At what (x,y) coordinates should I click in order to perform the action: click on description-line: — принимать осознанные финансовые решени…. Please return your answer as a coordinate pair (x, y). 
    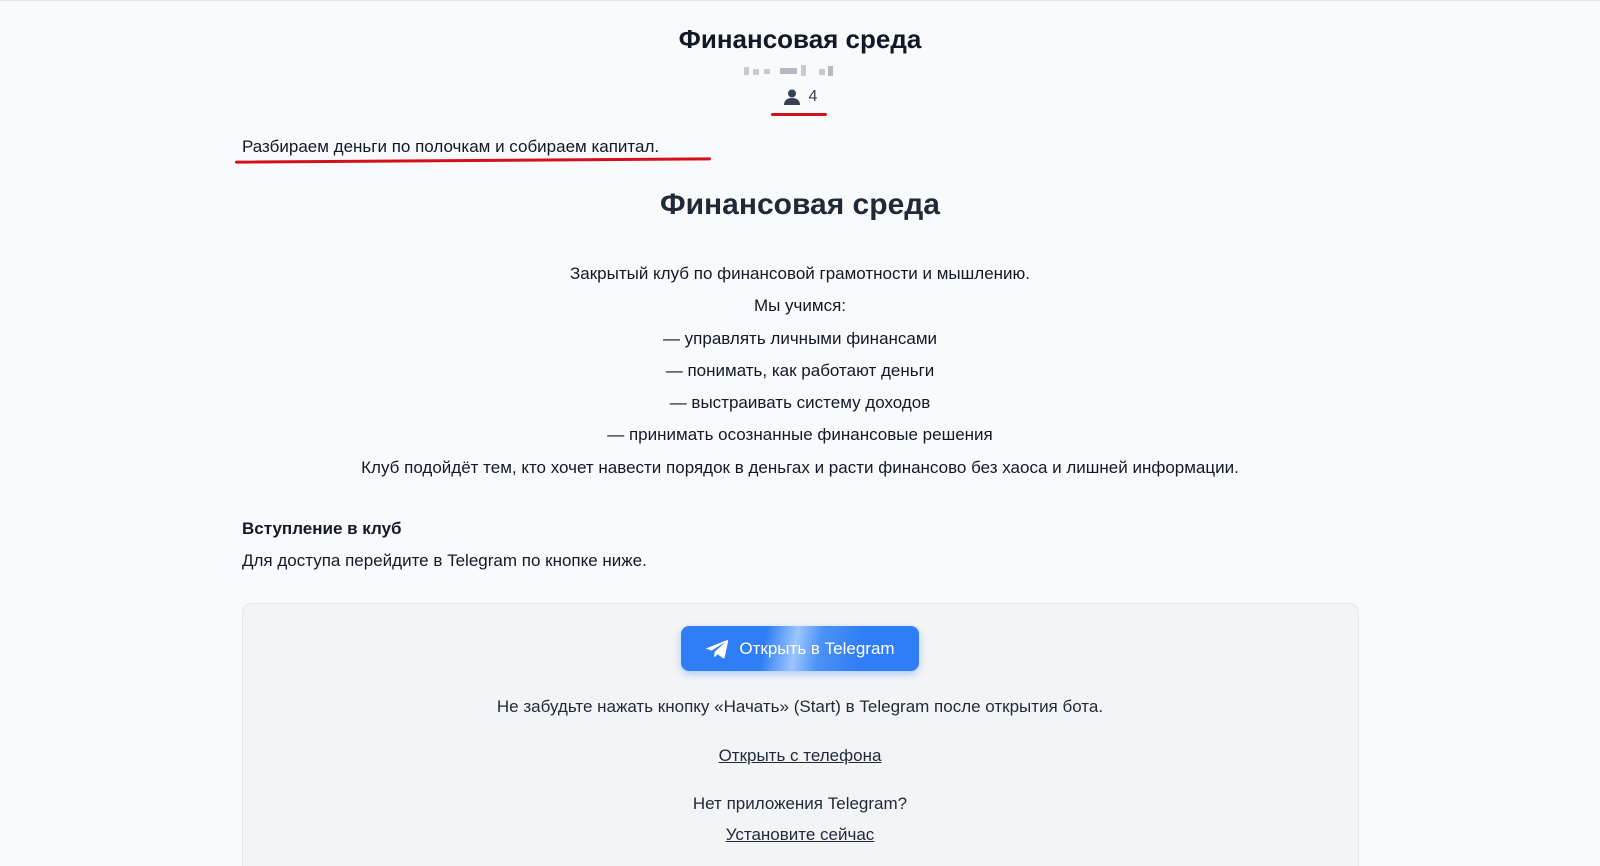
    Looking at the image, I should click on (800, 435).